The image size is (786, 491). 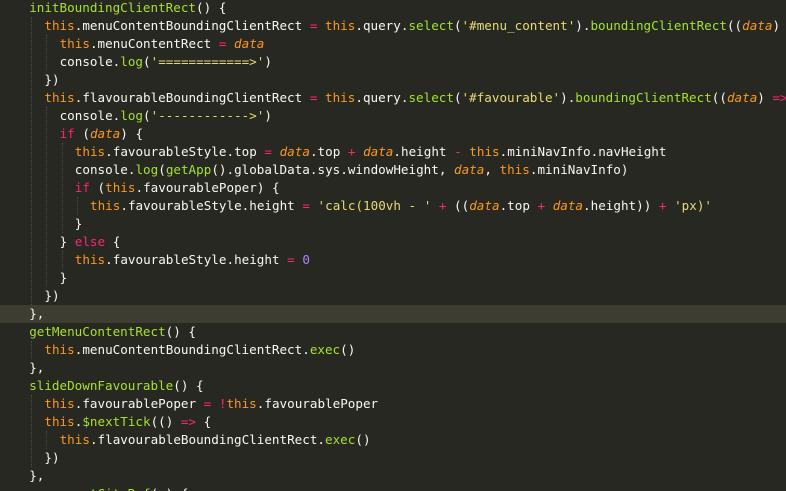 What do you see at coordinates (188, 169) in the screenshot?
I see `code-token-fn: getApp` at bounding box center [188, 169].